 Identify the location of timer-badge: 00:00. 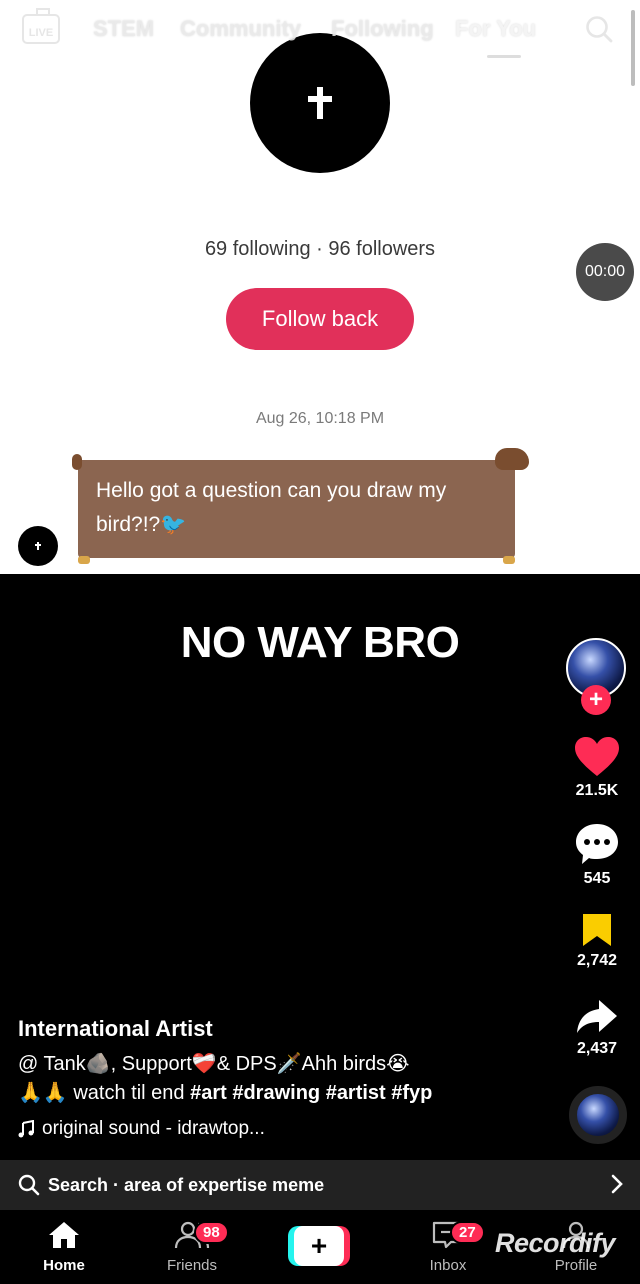
(605, 272).